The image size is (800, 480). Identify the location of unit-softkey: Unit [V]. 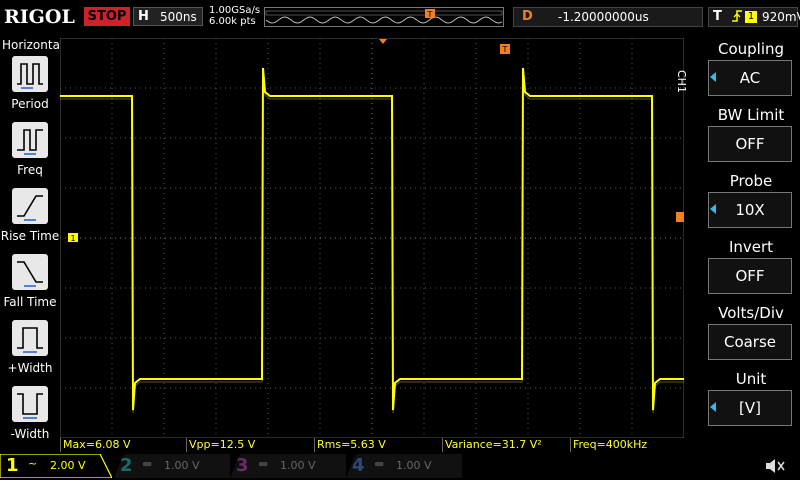
(751, 400).